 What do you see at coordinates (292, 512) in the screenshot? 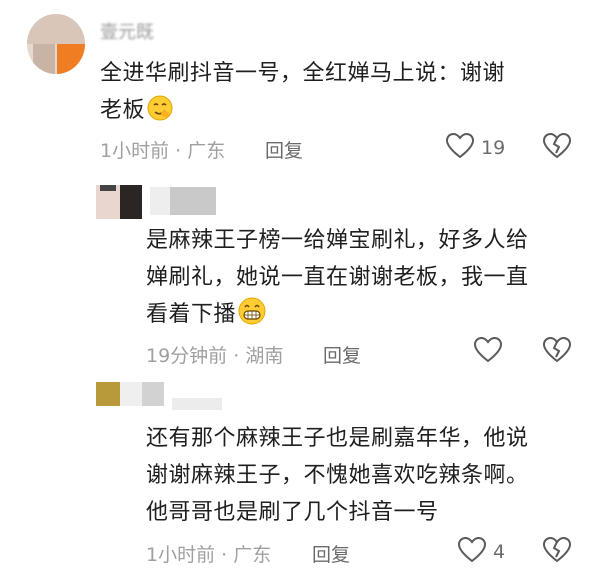
I see `comment-line: 他哥哥也是刷了几个抖音一号` at bounding box center [292, 512].